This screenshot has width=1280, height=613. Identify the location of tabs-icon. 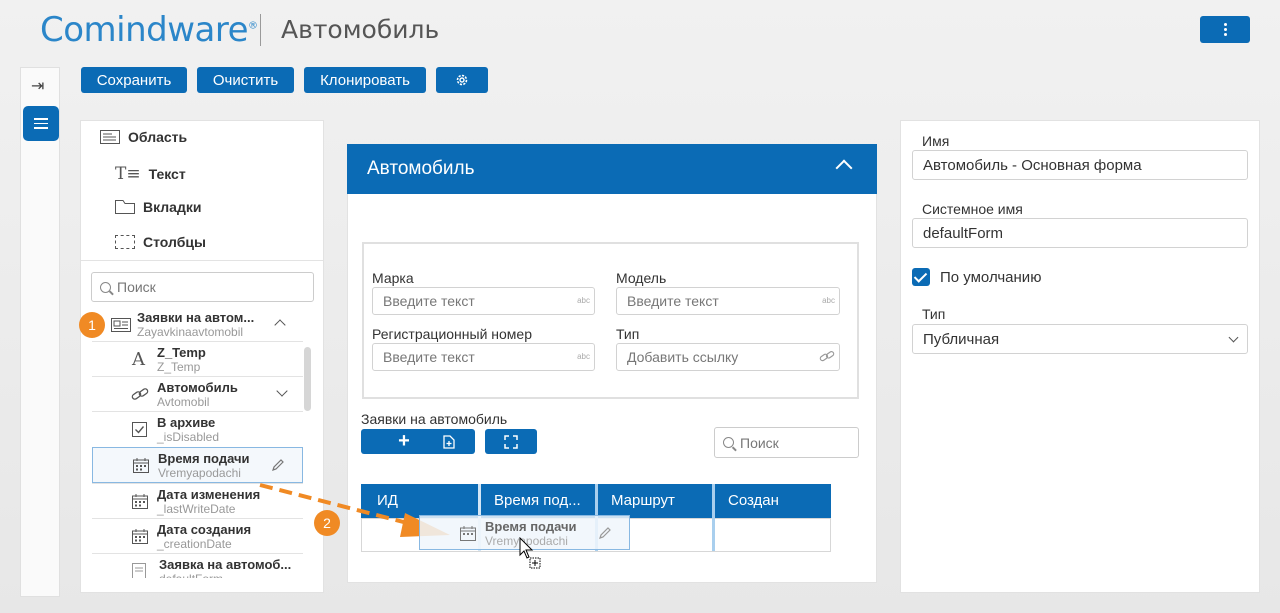
(125, 207).